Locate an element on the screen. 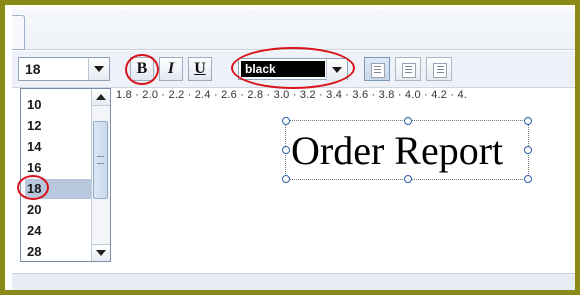  scroll-down-button is located at coordinates (101, 252).